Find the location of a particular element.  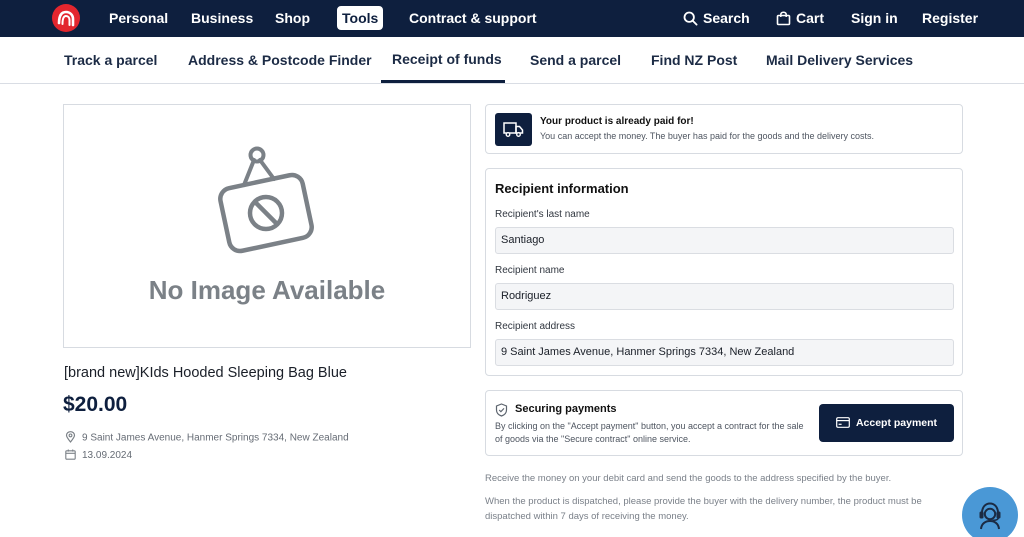

payment-status-title: Your product is already paid for! is located at coordinates (617, 121).